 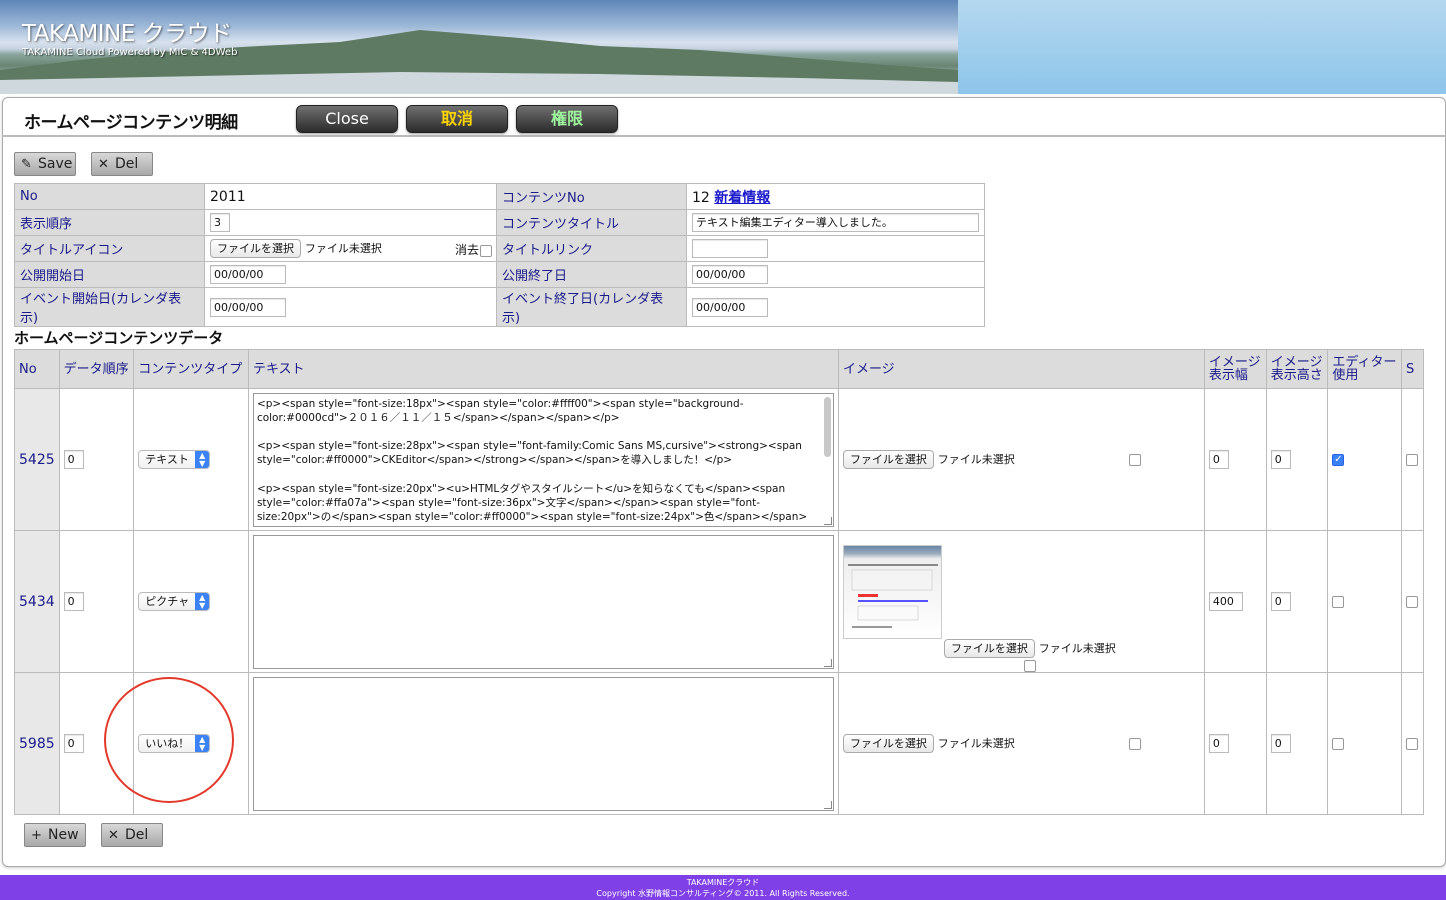 I want to click on edit-icon: ✎, so click(x=26, y=164).